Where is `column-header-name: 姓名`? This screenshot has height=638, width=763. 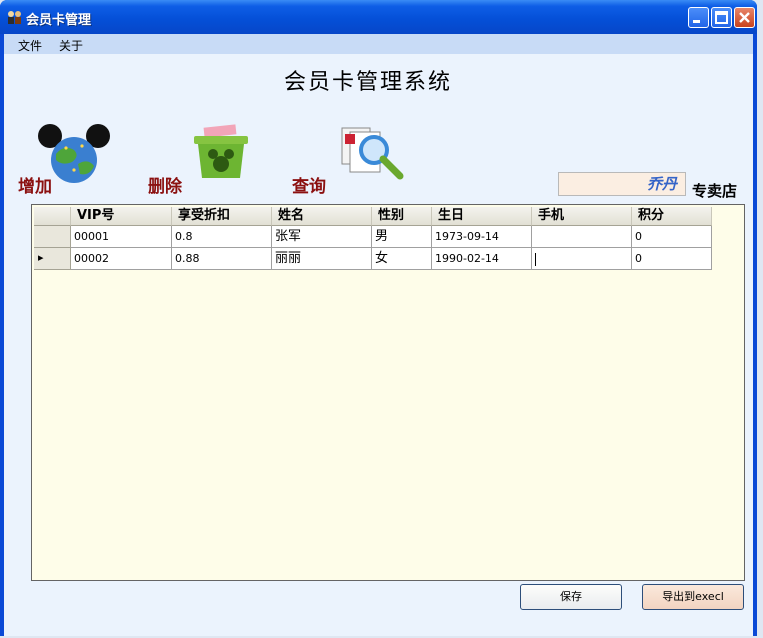 column-header-name: 姓名 is located at coordinates (322, 216).